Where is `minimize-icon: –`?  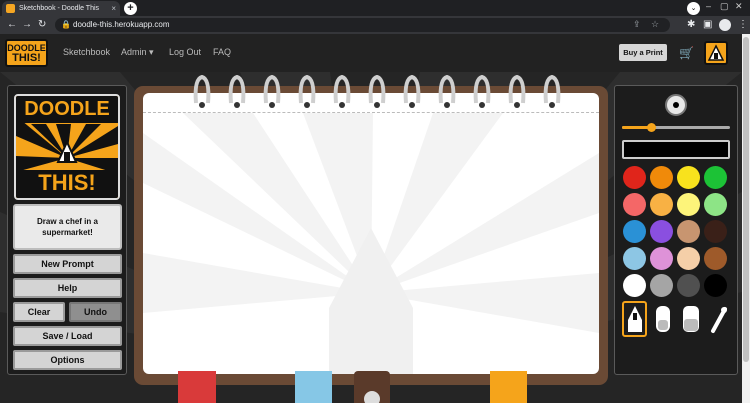 minimize-icon: – is located at coordinates (708, 6).